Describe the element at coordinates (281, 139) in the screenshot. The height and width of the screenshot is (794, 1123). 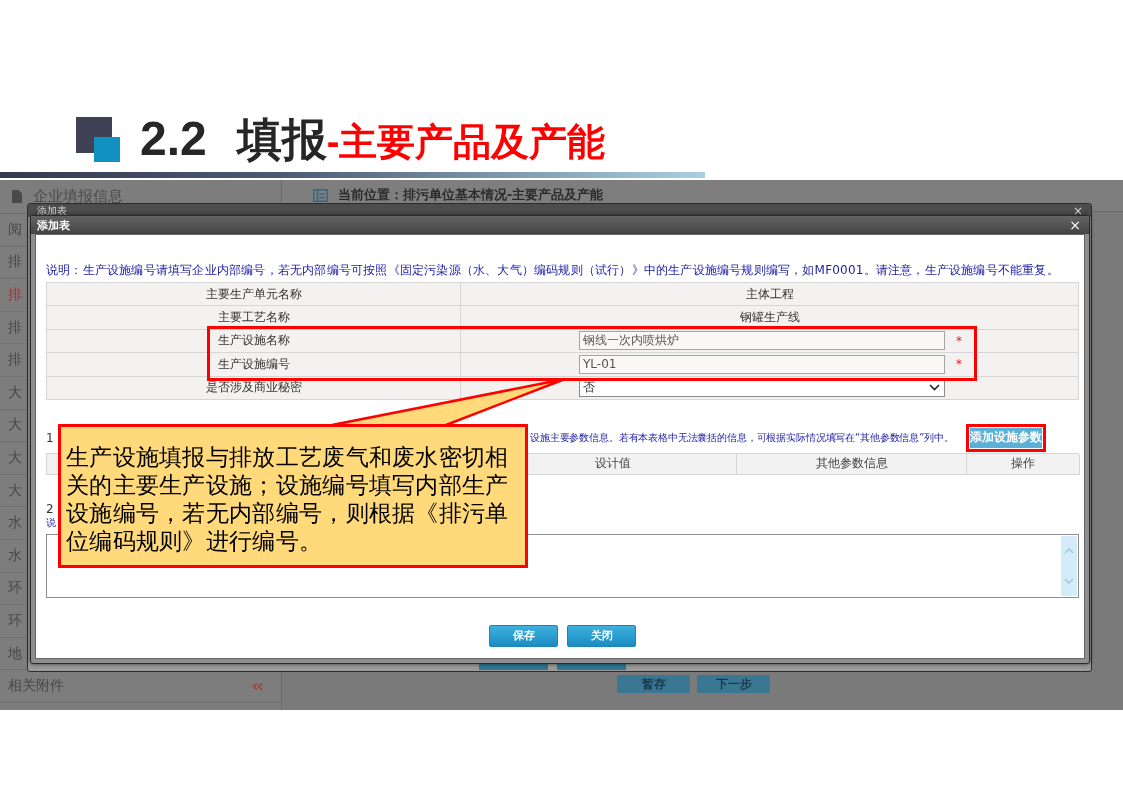
I see `slide-title: 填报` at that location.